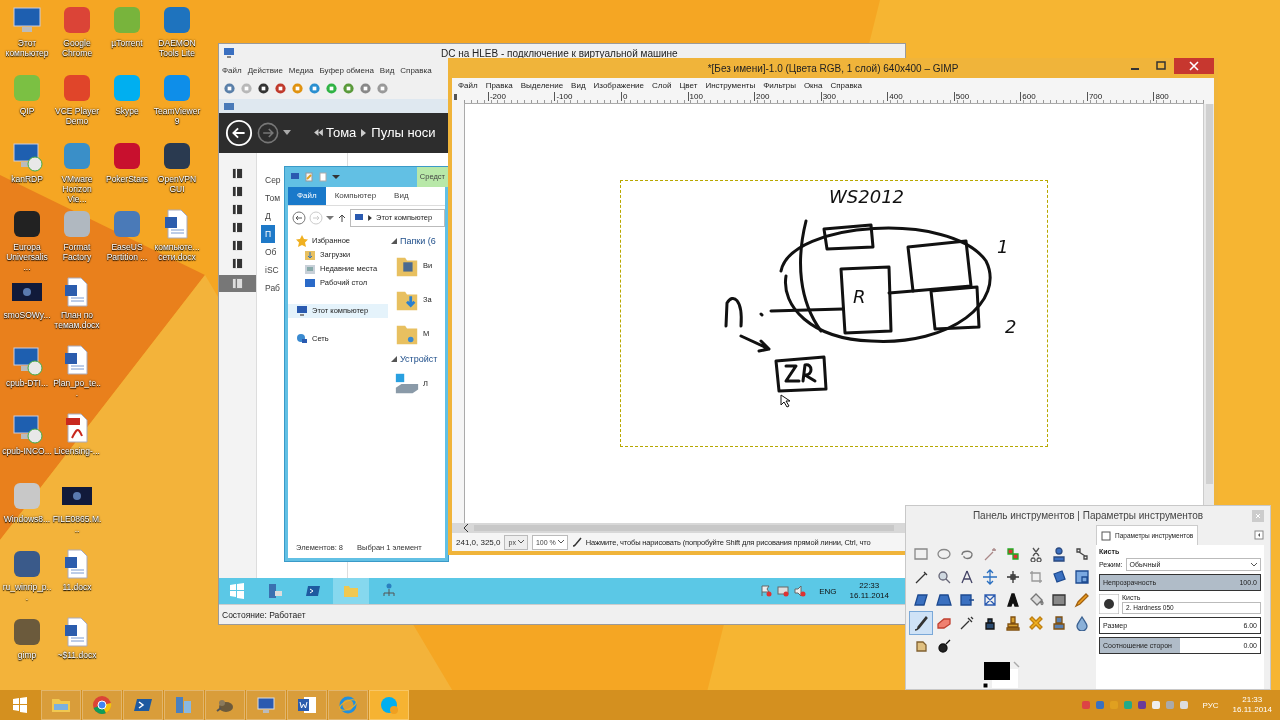 The height and width of the screenshot is (720, 1280). I want to click on ruler-label: 800, so click(1161, 96).